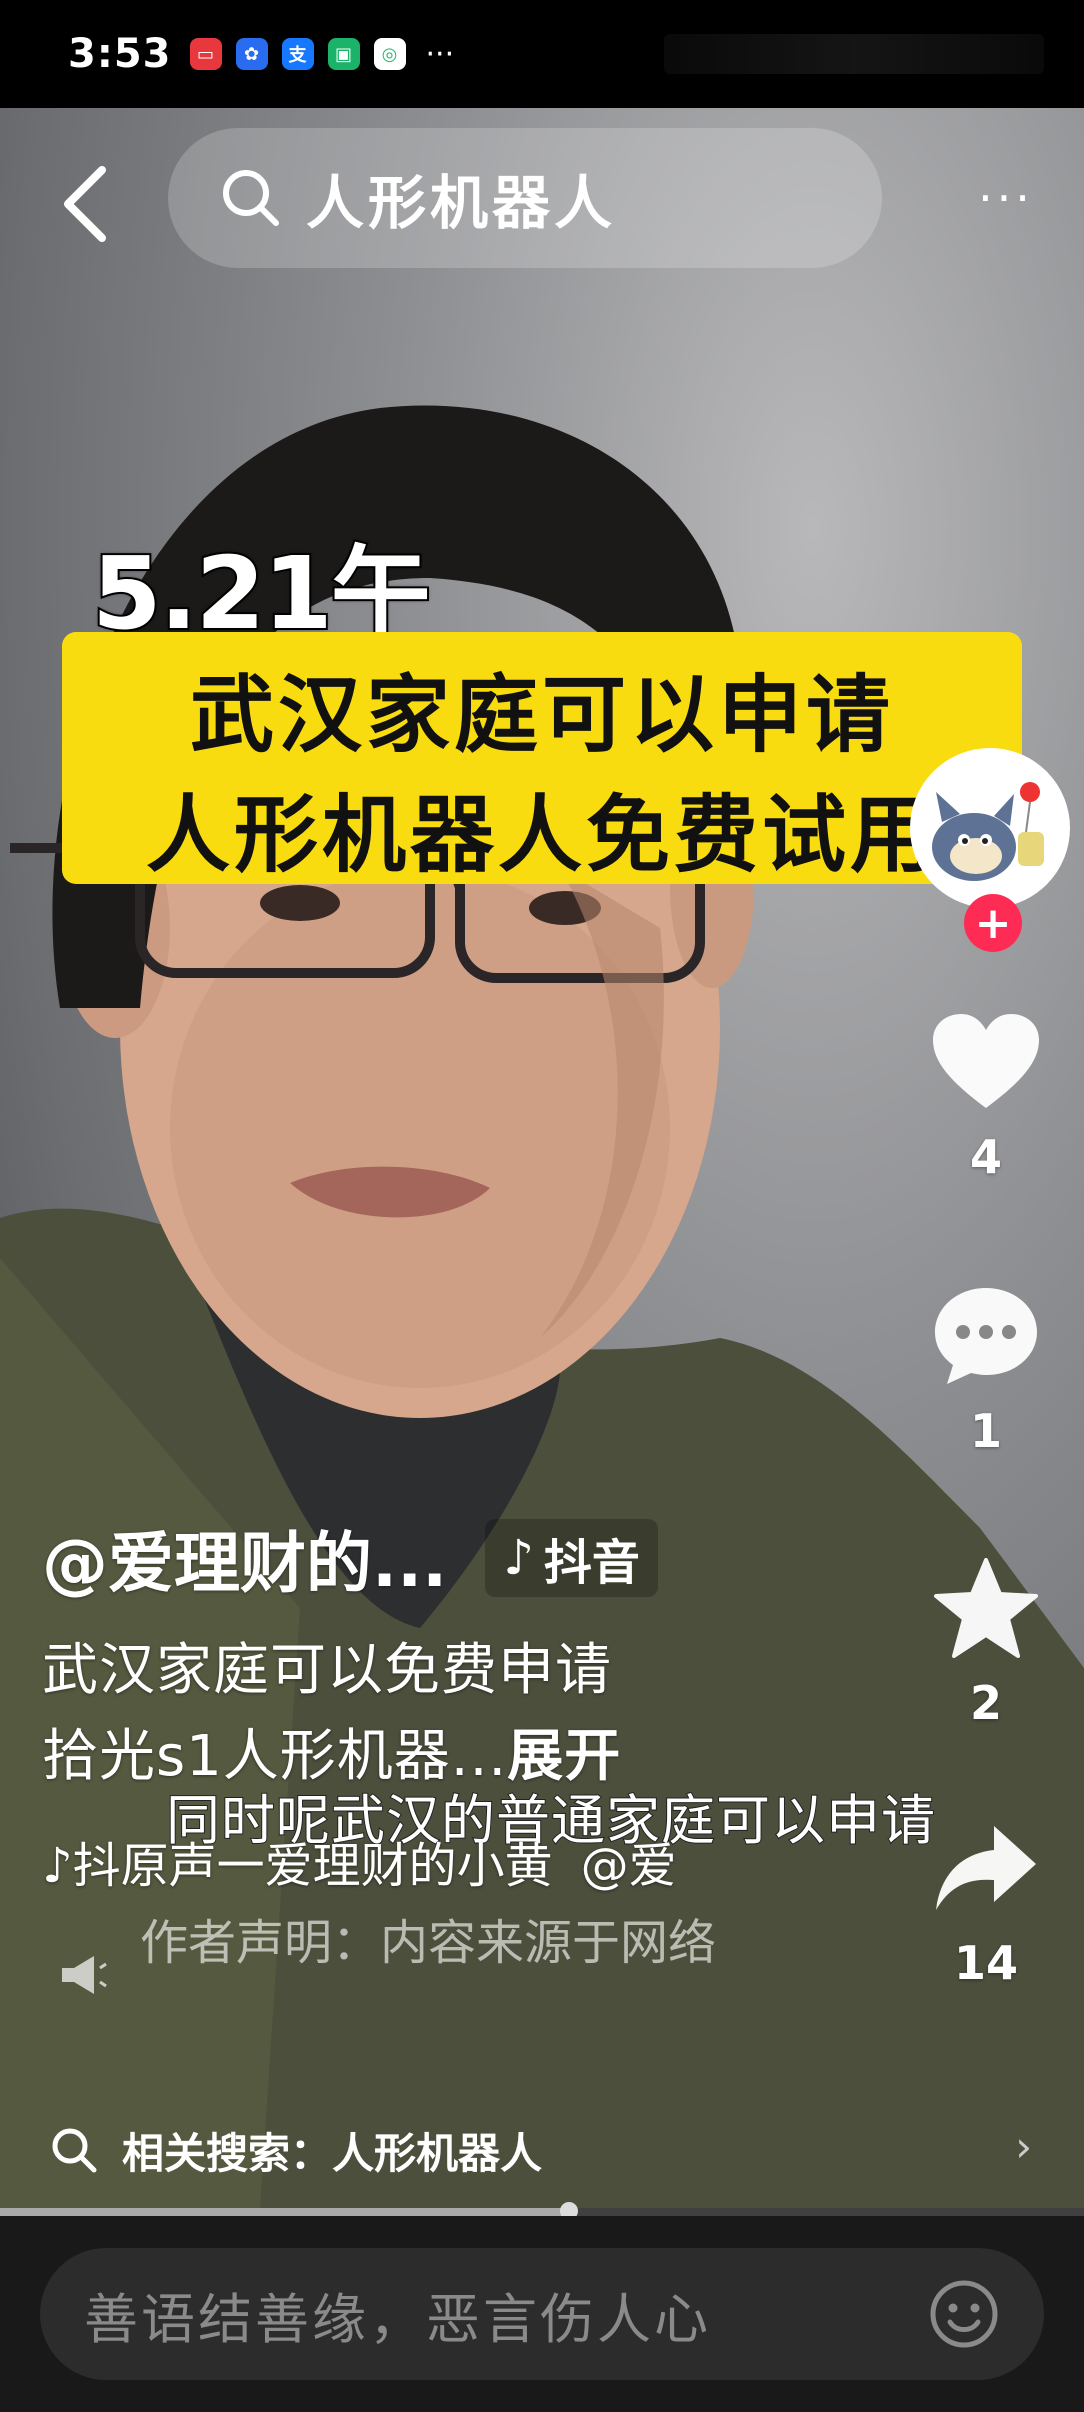  I want to click on status-bar: 3:53 ▭ ✿ 支 ▣ ◎ ···, so click(542, 54).